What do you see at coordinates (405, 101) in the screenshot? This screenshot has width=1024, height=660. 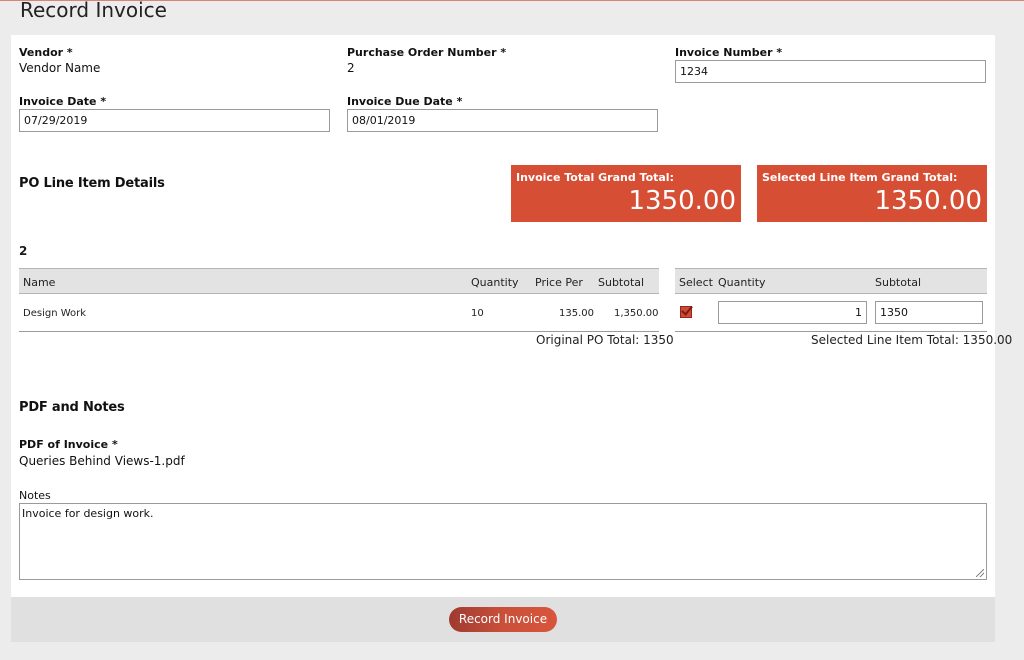 I see `invoice-due-date-label: Invoice Due Date *` at bounding box center [405, 101].